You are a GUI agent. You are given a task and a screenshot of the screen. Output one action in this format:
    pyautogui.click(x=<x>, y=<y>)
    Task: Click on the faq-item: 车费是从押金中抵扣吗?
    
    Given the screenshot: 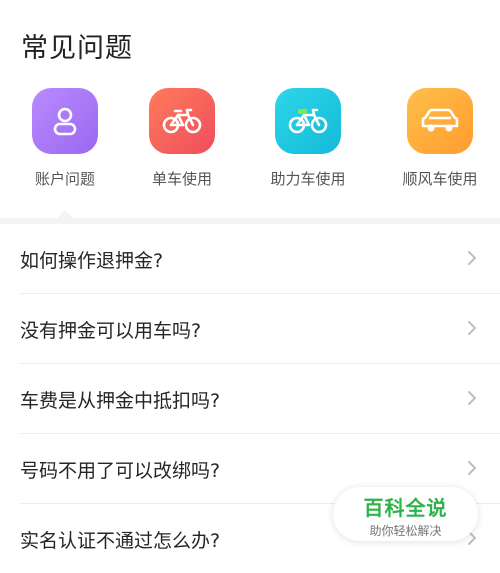 What is the action you would take?
    pyautogui.click(x=260, y=399)
    